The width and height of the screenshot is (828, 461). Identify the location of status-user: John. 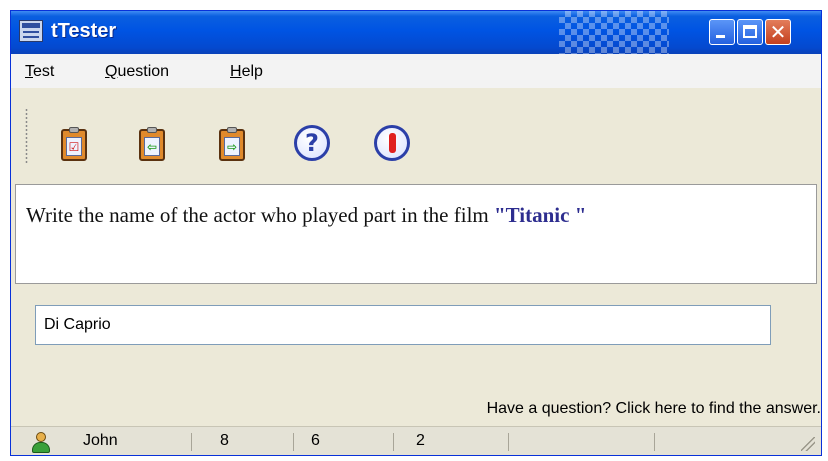
(100, 440).